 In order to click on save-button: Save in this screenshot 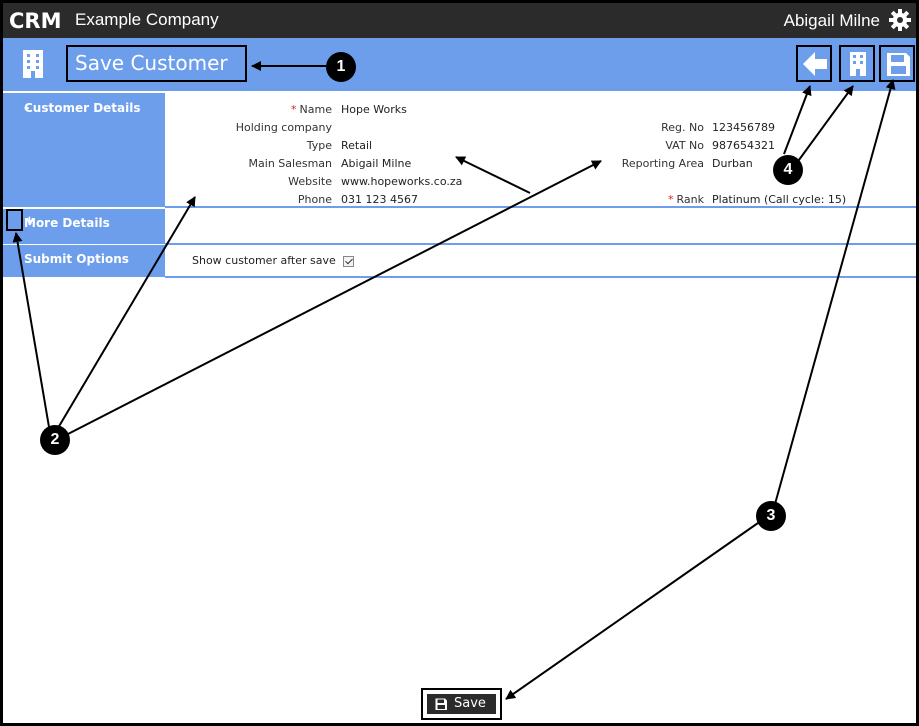, I will do `click(461, 704)`.